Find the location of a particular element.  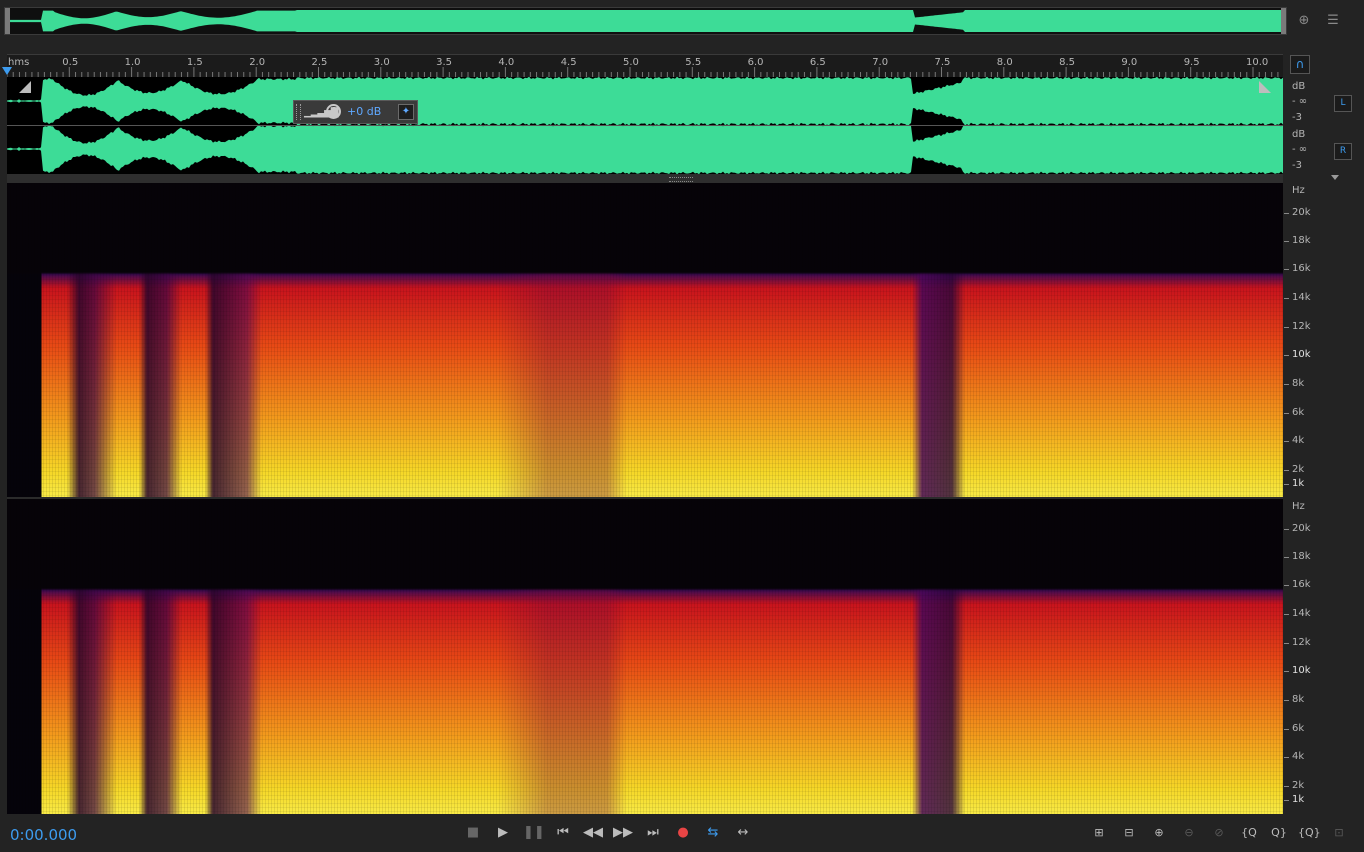

divider-grip is located at coordinates (681, 179).